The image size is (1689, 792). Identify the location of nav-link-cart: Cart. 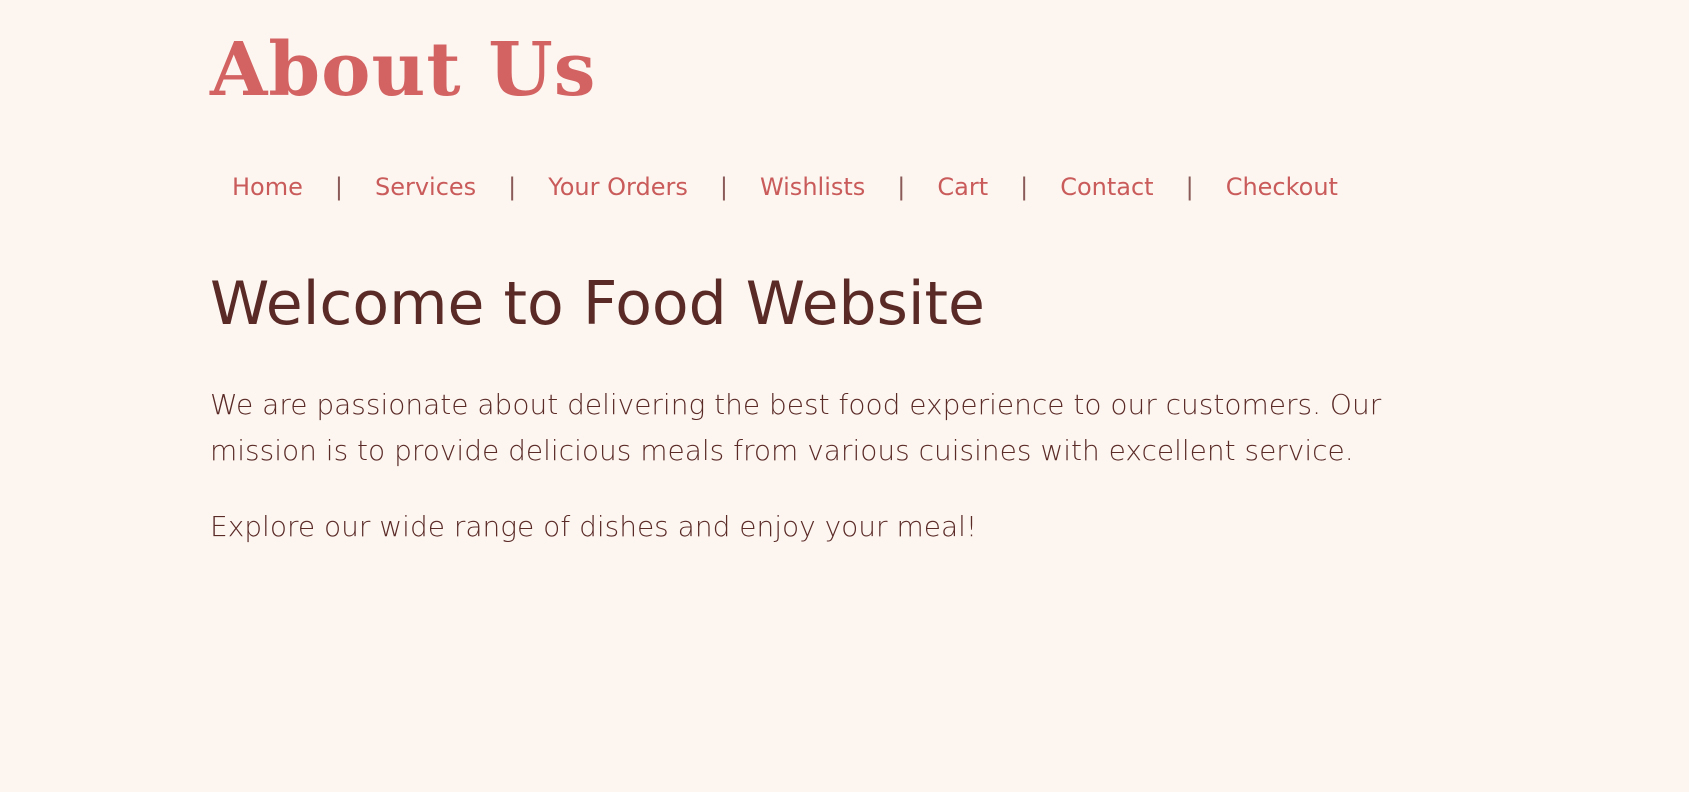
(962, 187).